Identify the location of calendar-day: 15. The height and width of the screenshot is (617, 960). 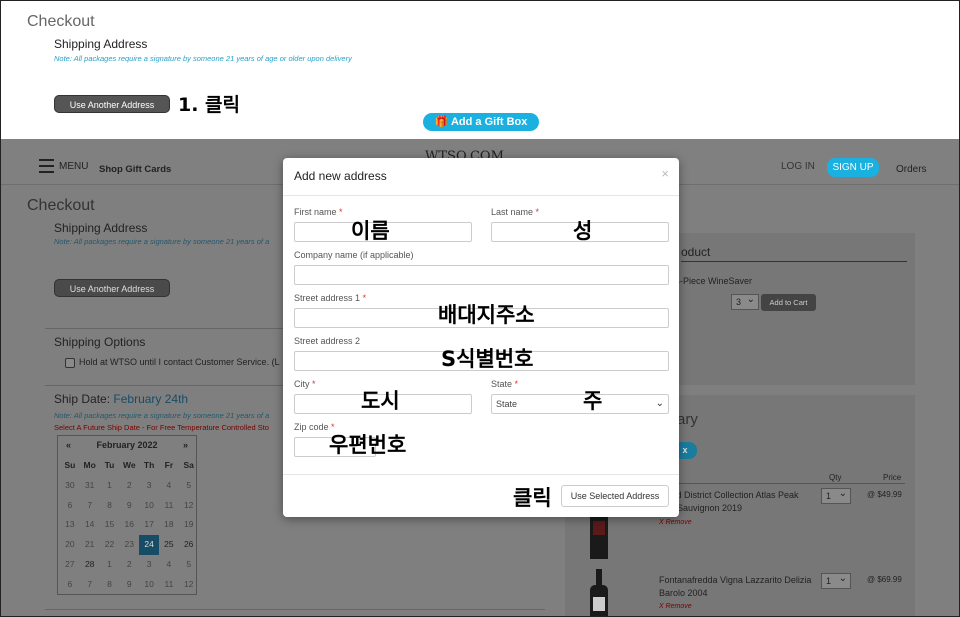
(110, 525).